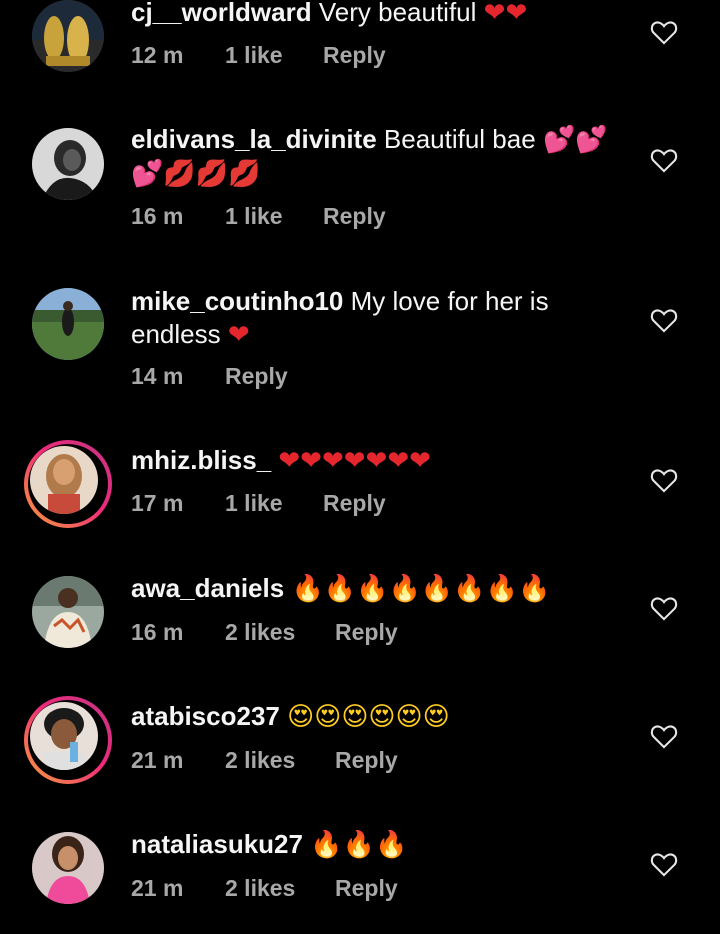  What do you see at coordinates (205, 716) in the screenshot?
I see `comment-username: atabisco237` at bounding box center [205, 716].